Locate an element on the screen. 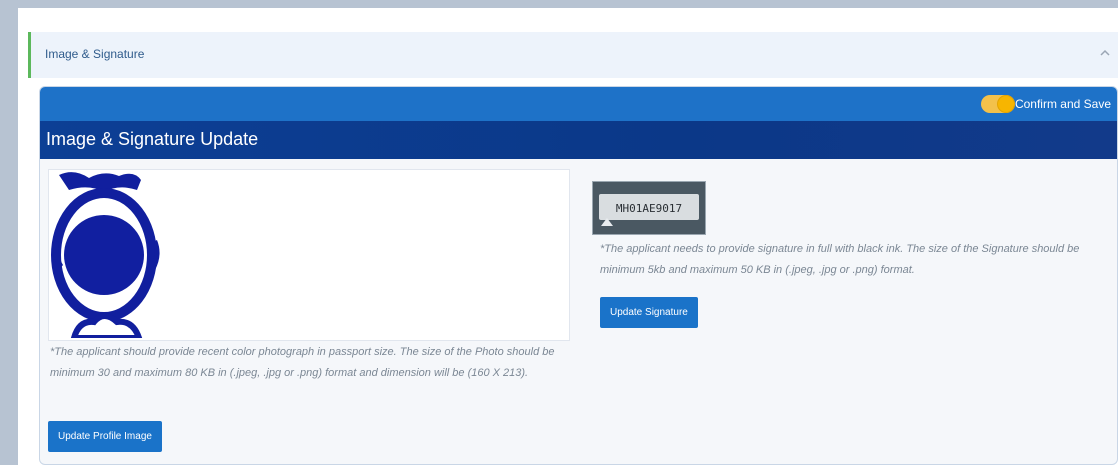 This screenshot has width=1118, height=465. confirm-save-toggle is located at coordinates (998, 104).